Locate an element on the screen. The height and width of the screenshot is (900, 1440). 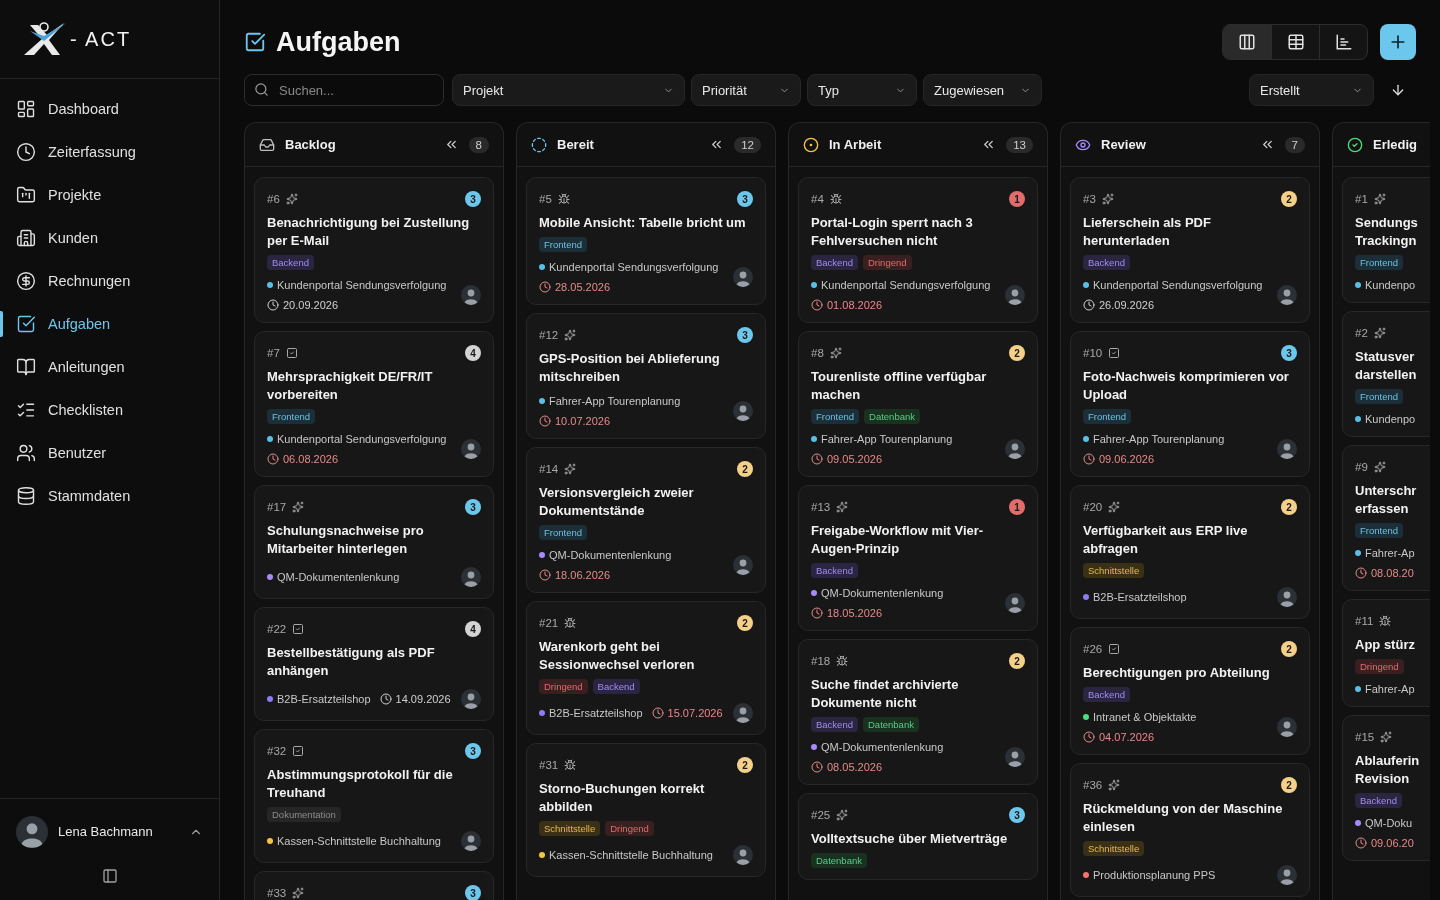
nav-item: Zeiterfassung is located at coordinates (109, 152).